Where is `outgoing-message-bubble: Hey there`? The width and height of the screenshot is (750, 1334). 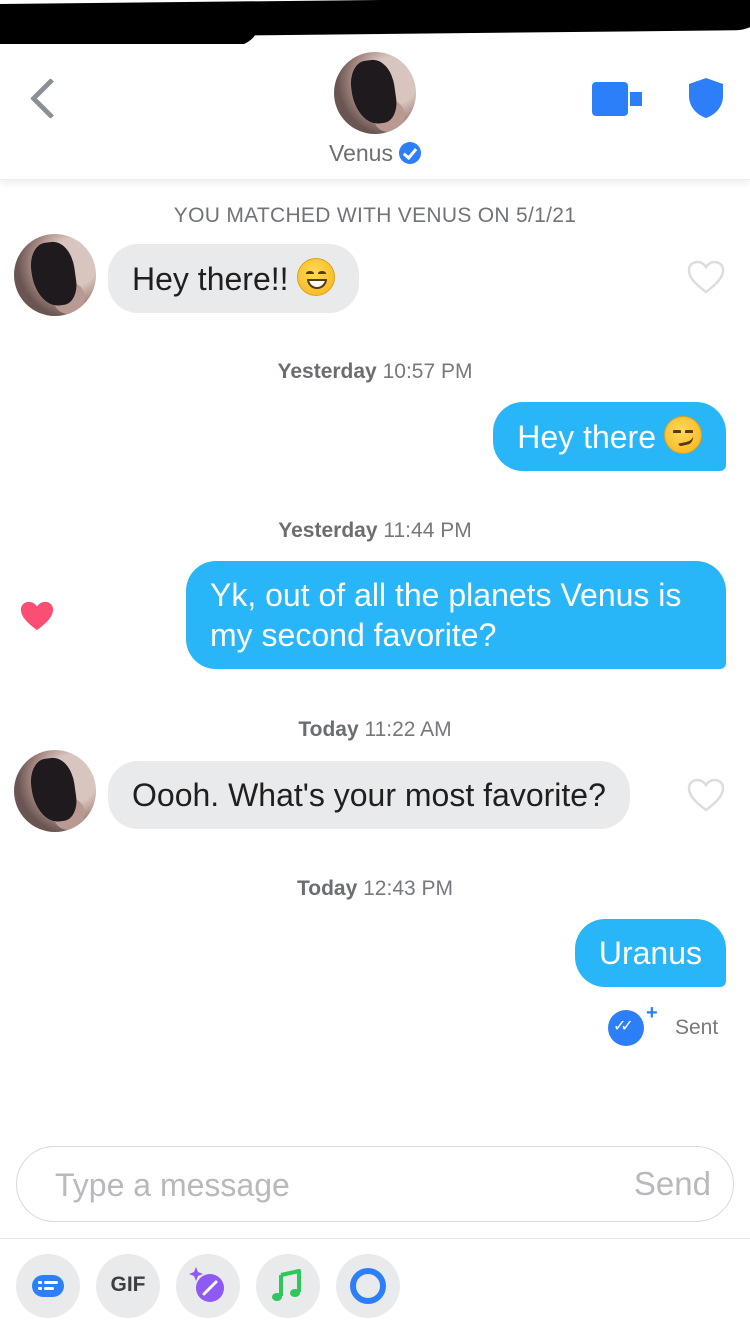 outgoing-message-bubble: Hey there is located at coordinates (609, 436).